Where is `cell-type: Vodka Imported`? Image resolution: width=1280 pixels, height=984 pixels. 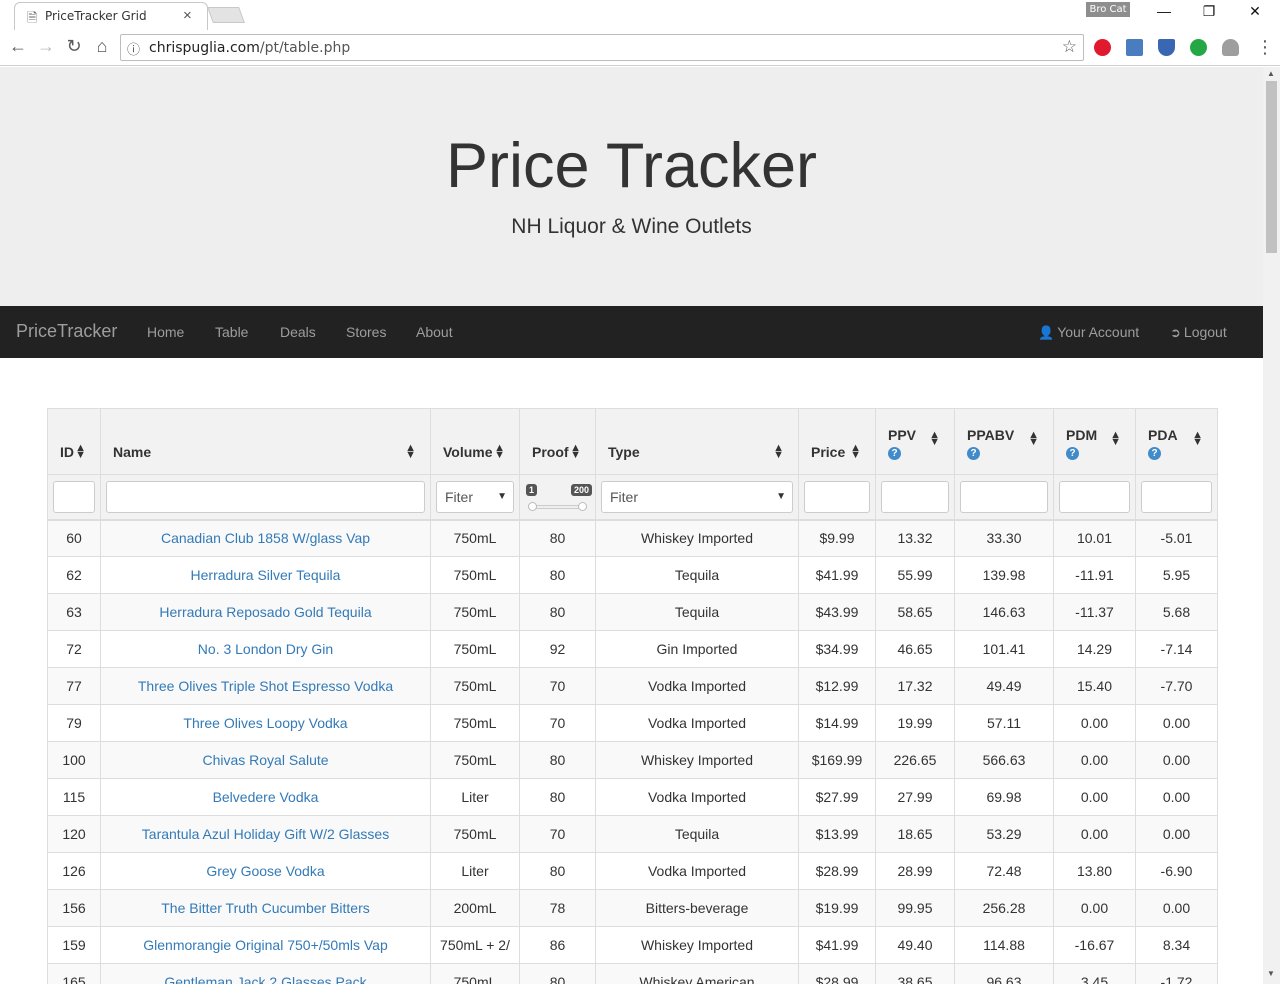 cell-type: Vodka Imported is located at coordinates (697, 871).